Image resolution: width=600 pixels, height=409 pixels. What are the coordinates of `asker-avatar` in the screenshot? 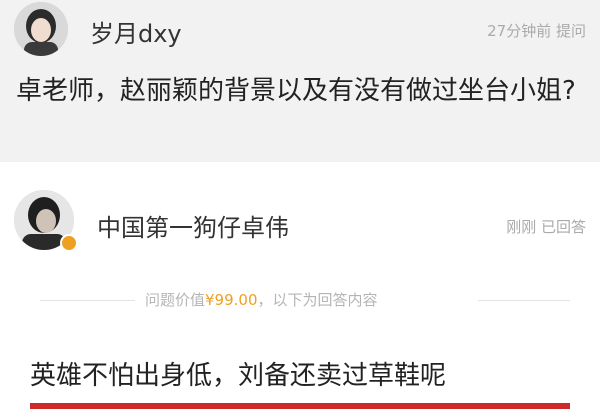 It's located at (41, 29).